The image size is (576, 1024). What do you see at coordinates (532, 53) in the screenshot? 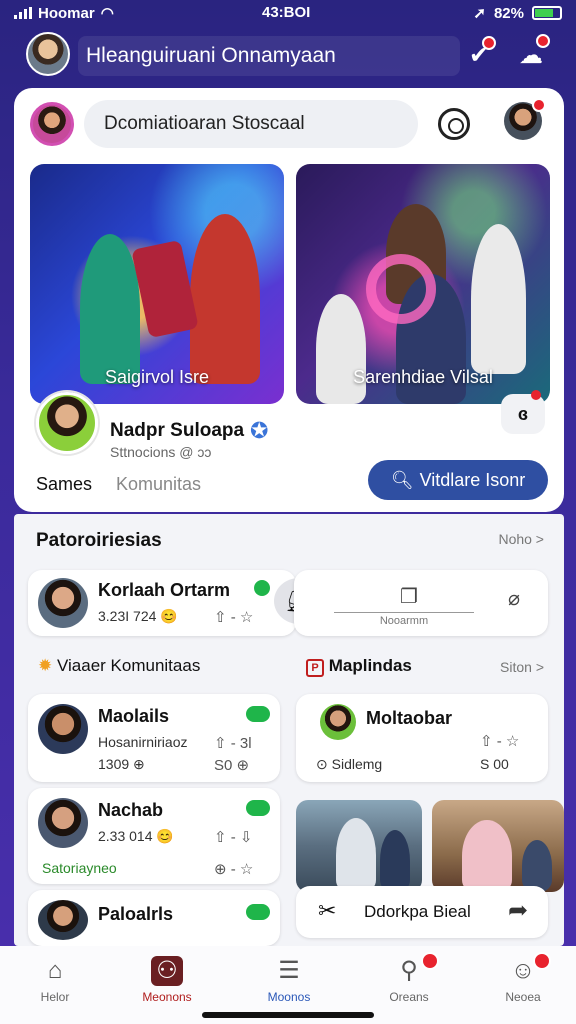
I see `messages-button: ☁` at bounding box center [532, 53].